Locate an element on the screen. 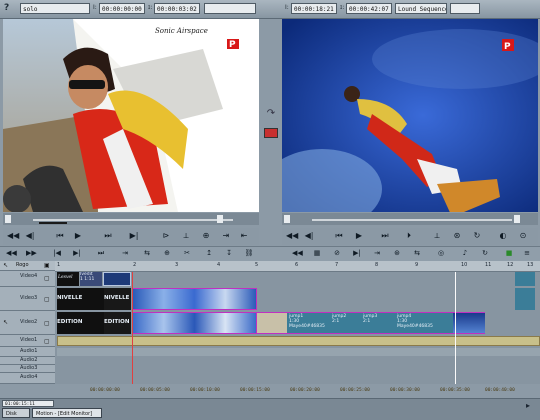 The width and height of the screenshot is (540, 420). record-render-icon: ↻ is located at coordinates (477, 236).